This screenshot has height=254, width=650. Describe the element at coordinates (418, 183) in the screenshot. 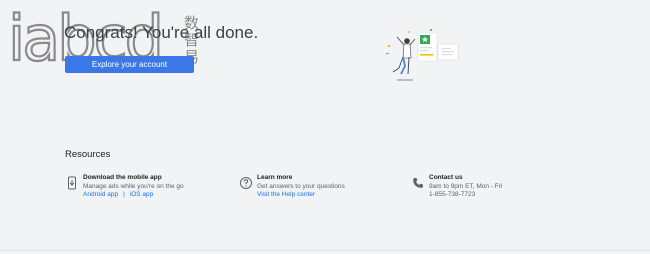

I see `phone-icon` at that location.